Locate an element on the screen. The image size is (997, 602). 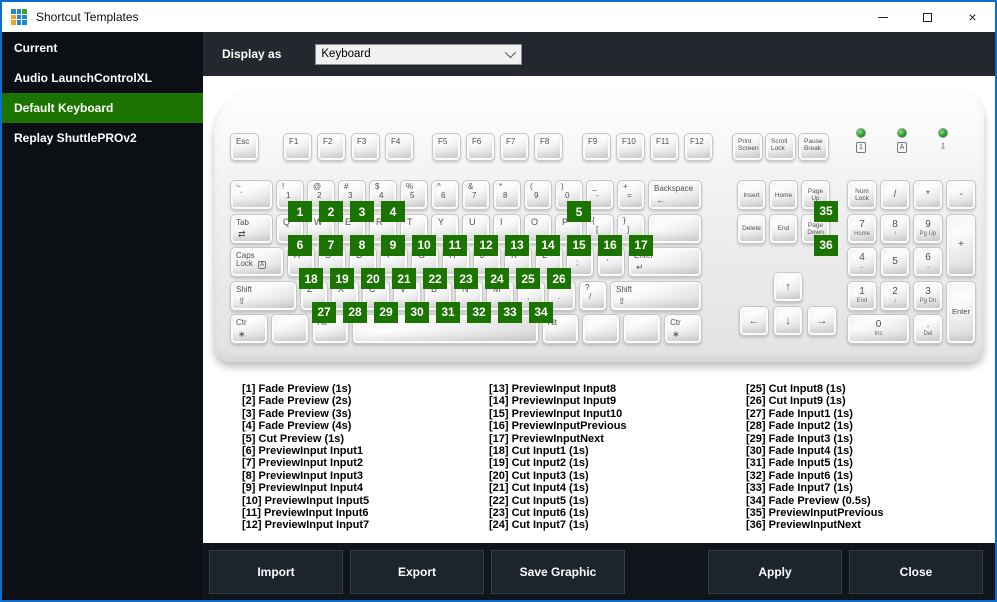
key-f11: F11 is located at coordinates (664, 147).